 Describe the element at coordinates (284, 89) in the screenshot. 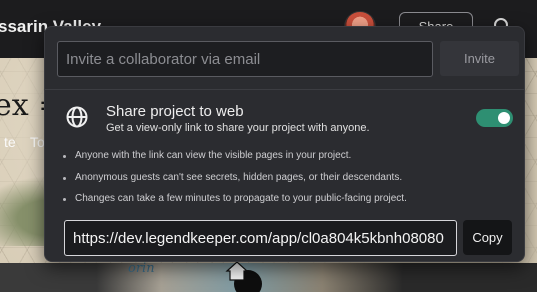

I see `divider` at that location.